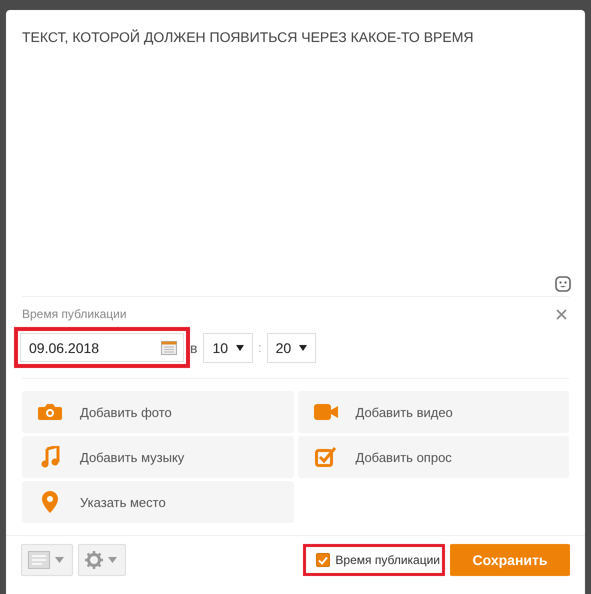  I want to click on post-text: ТЕКСТ, КОТОРОЙ ДОЛЖЕН ПОЯВИТЬСЯ ЧЕРЕЗ КАКОЕ-ТО ВРЕМЯ, so click(248, 37).